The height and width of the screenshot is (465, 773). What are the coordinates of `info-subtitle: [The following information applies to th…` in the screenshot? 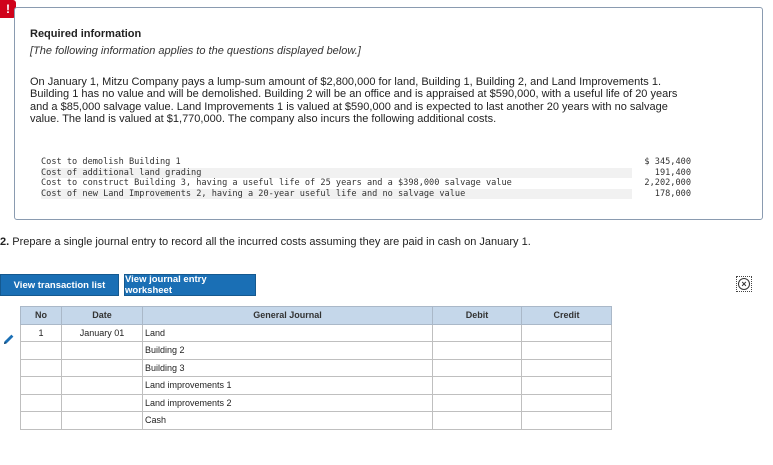 It's located at (195, 51).